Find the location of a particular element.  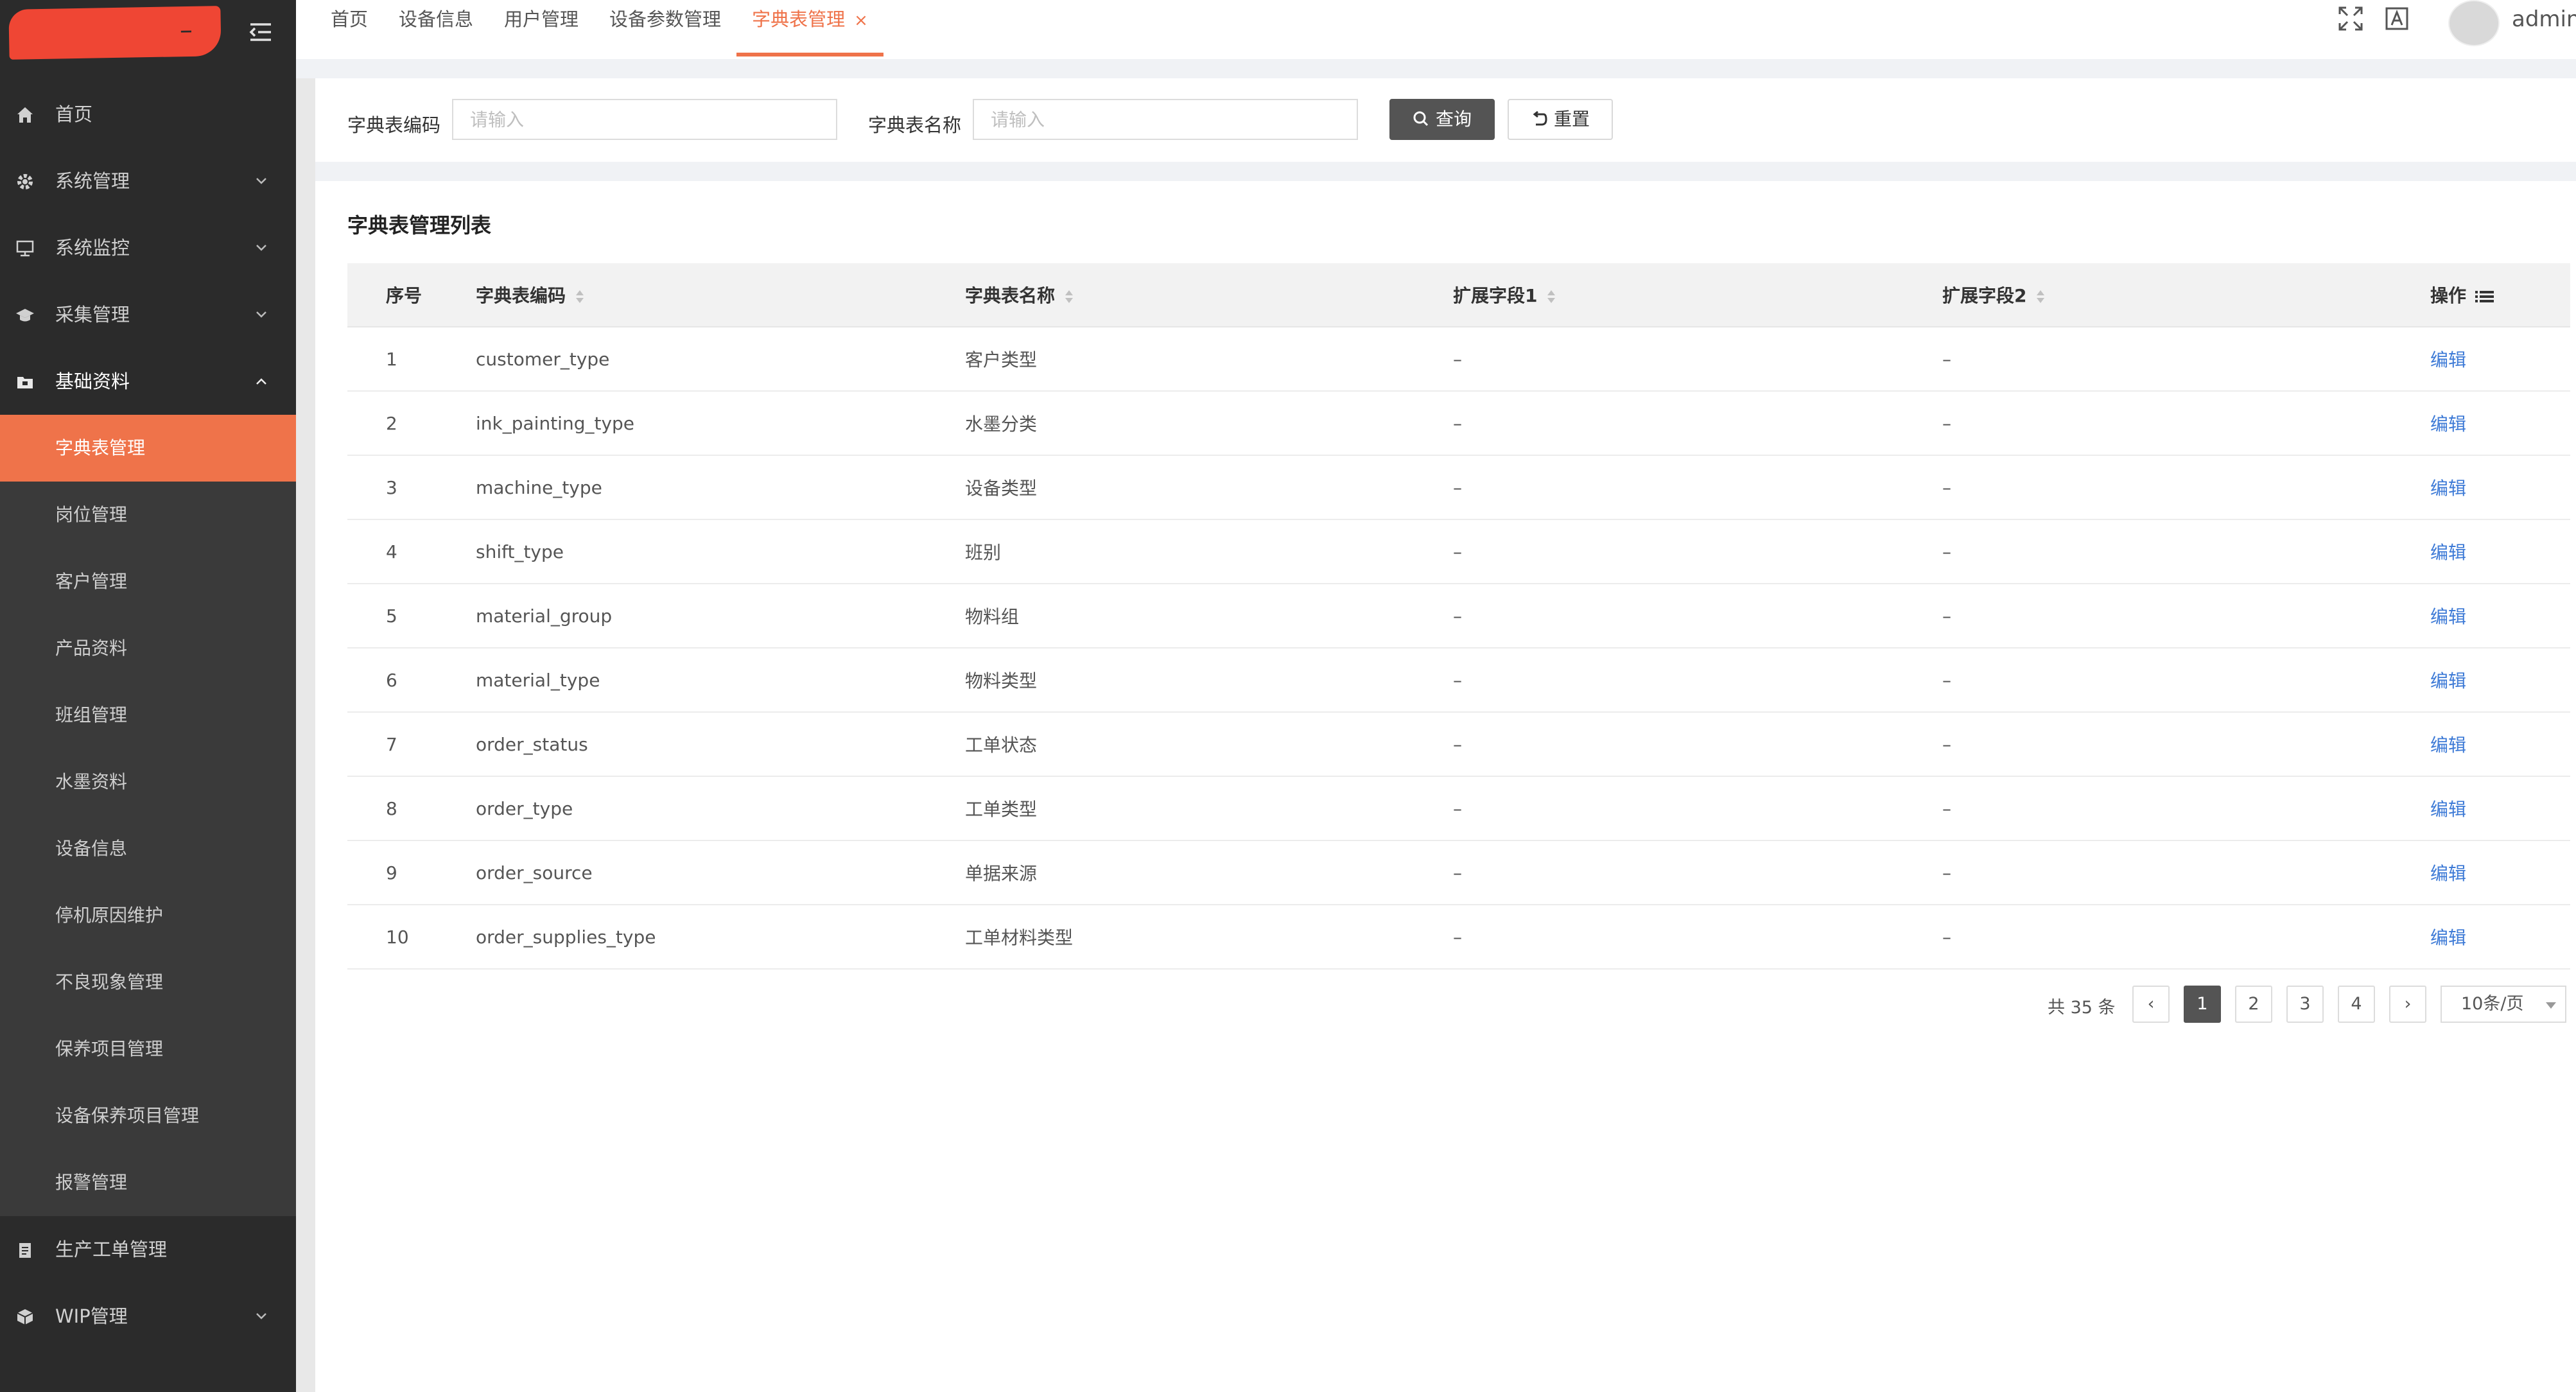

pagination-page-1: 1 is located at coordinates (2202, 1004).